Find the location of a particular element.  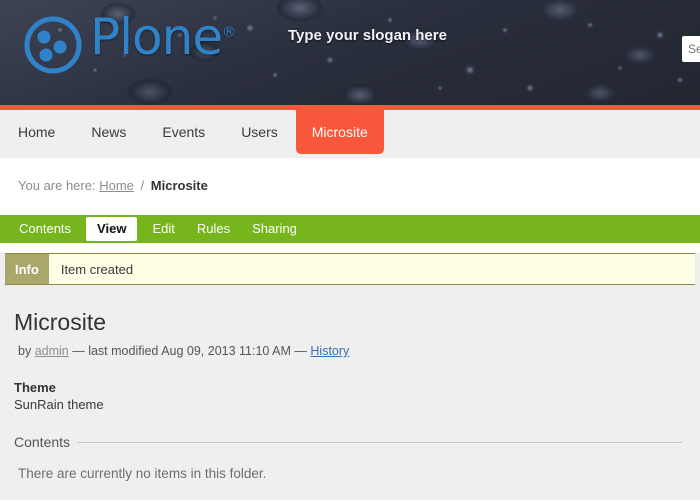

content-views-toolbar: Contents View Edit Rules Sharing is located at coordinates (350, 229).